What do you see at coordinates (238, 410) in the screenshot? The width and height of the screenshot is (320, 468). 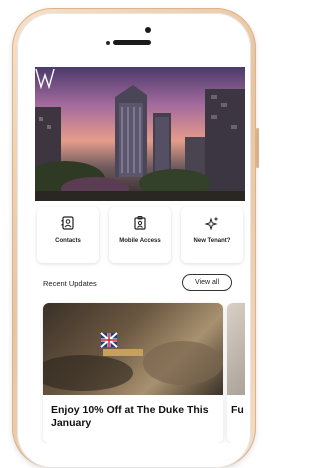 I see `update-card-title: Fu Nc` at bounding box center [238, 410].